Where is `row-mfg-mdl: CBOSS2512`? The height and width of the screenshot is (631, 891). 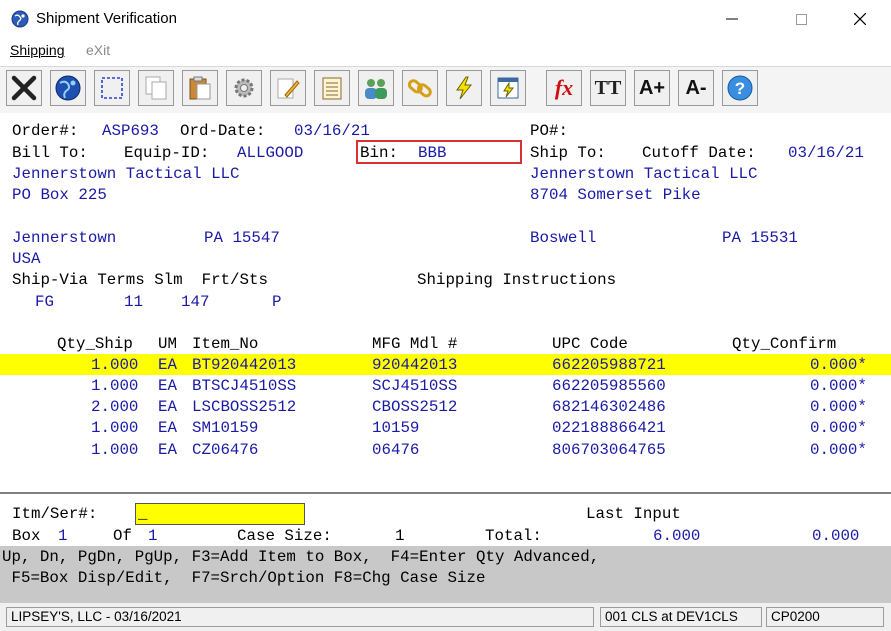 row-mfg-mdl: CBOSS2512 is located at coordinates (415, 407).